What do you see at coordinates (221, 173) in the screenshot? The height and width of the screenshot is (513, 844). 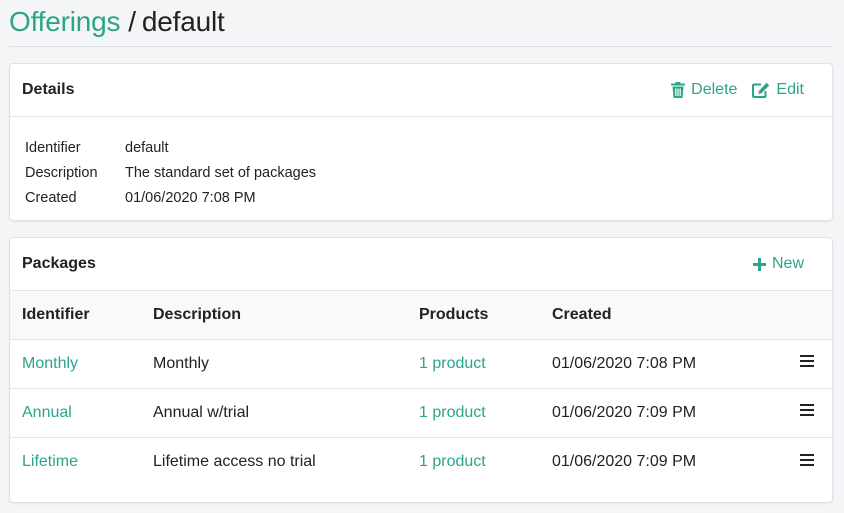 I see `detail-value: The standard set of packages` at bounding box center [221, 173].